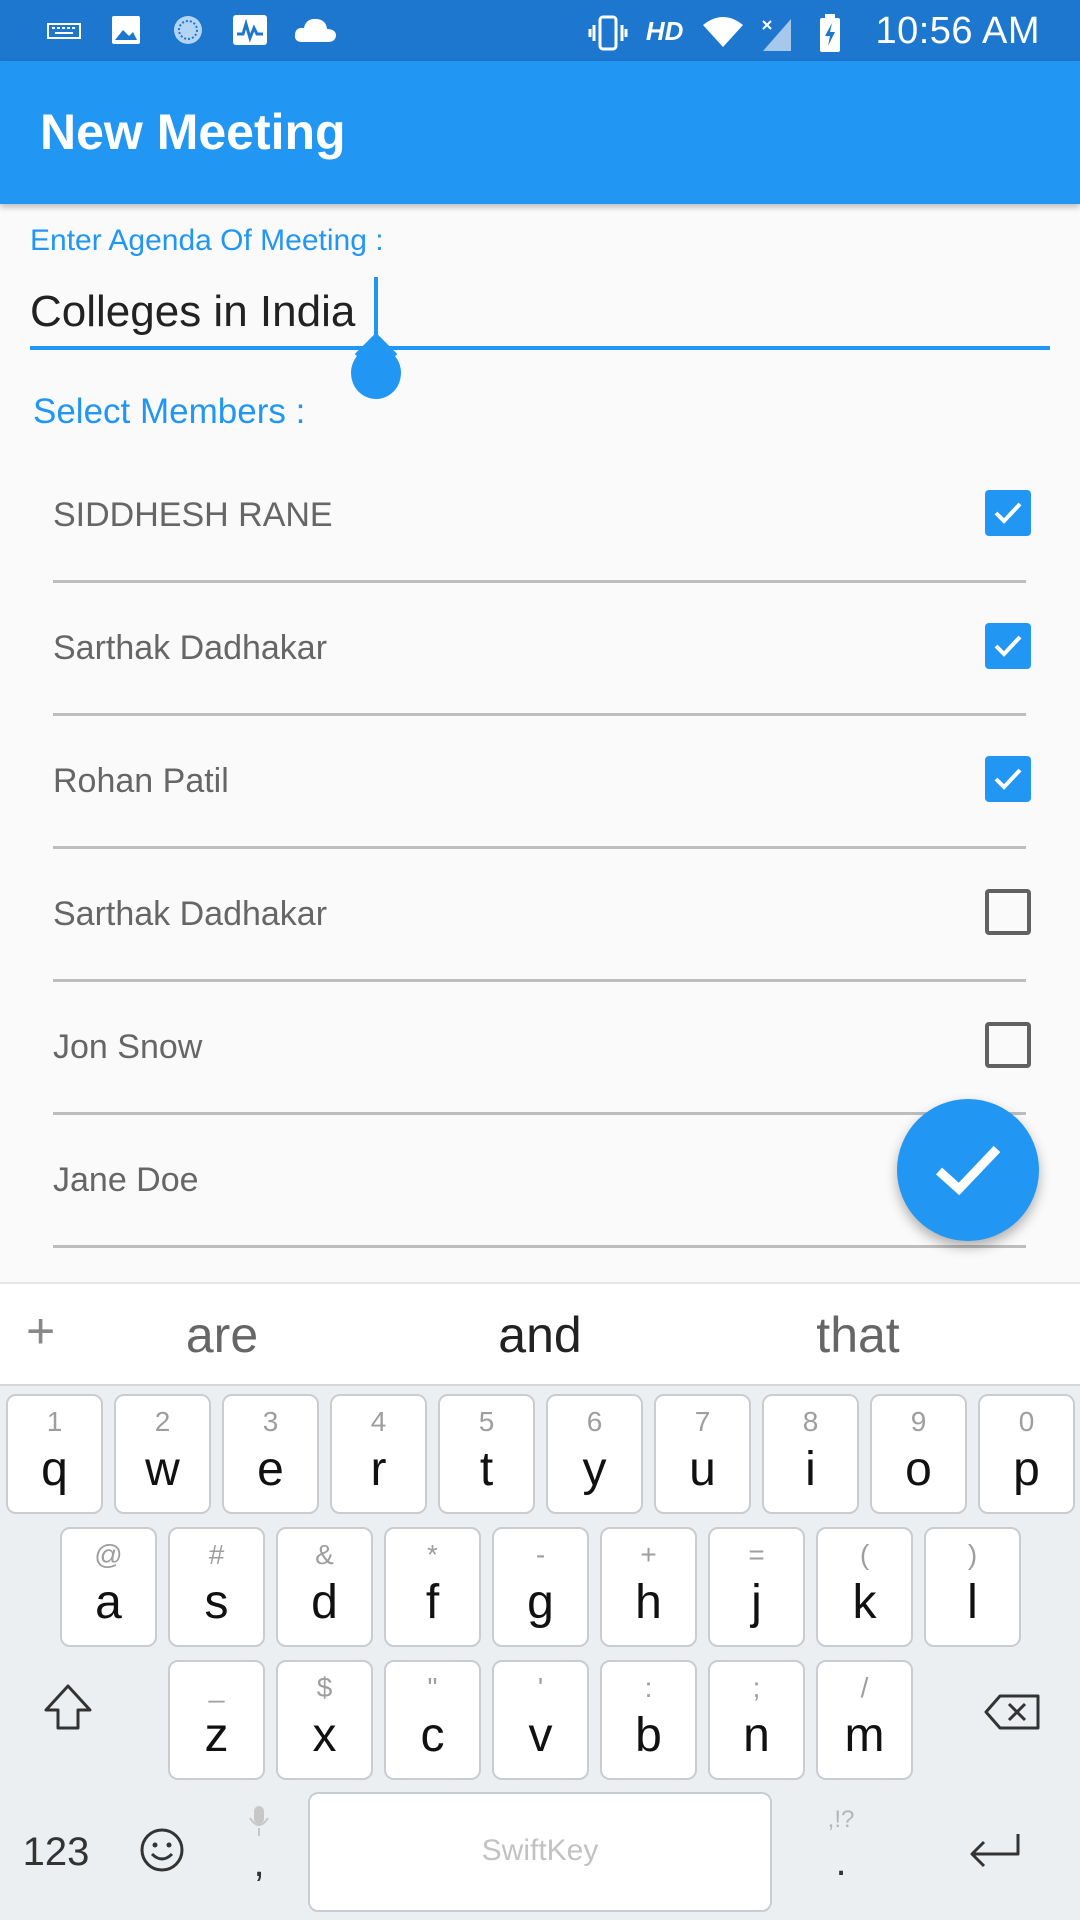 This screenshot has height=1920, width=1080. I want to click on key-char: k, so click(864, 1602).